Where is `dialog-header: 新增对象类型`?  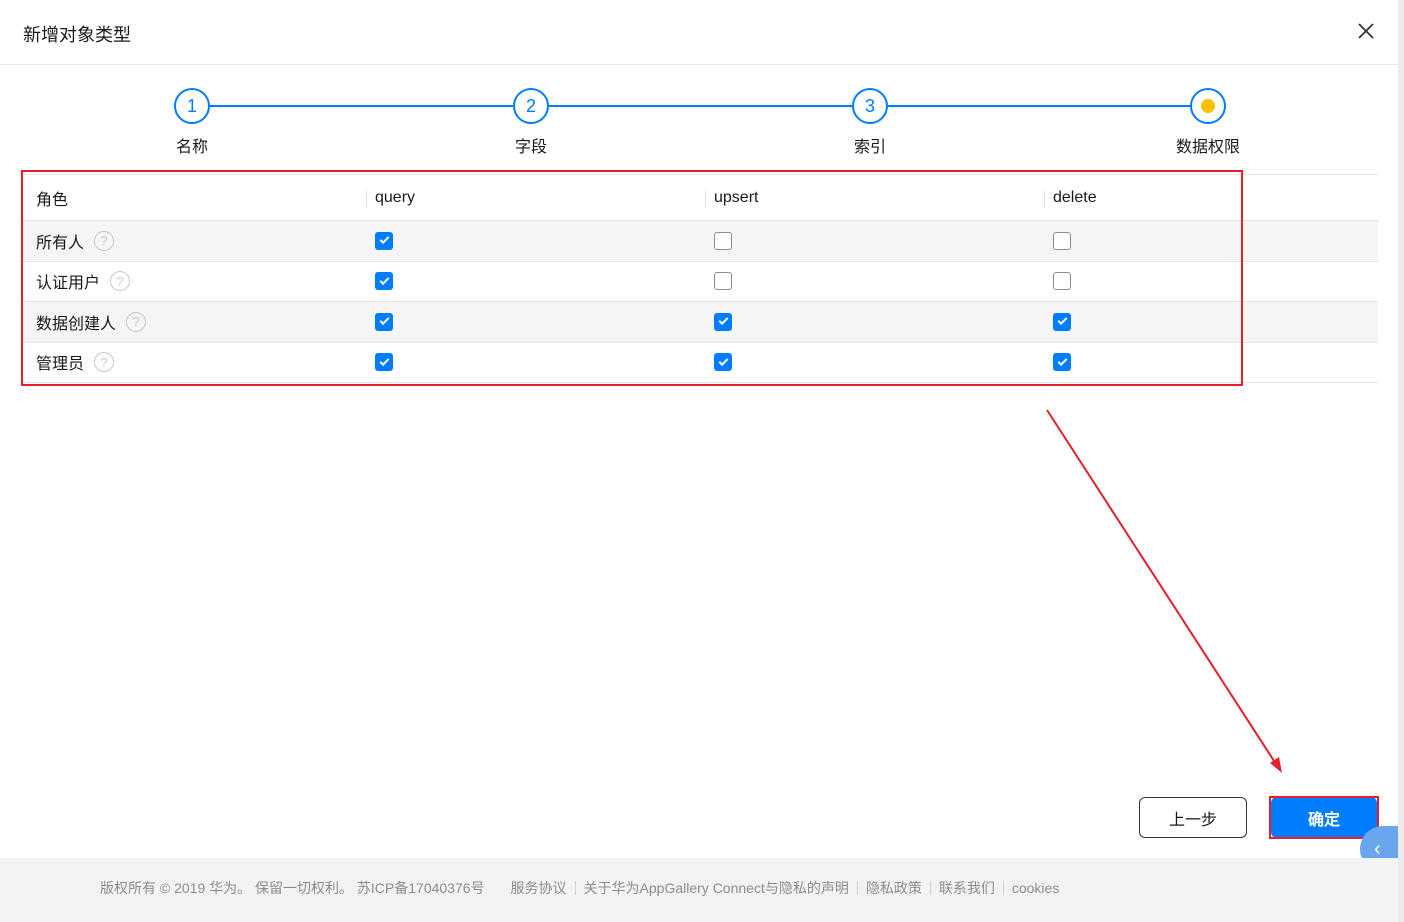 dialog-header: 新增对象类型 is located at coordinates (699, 32).